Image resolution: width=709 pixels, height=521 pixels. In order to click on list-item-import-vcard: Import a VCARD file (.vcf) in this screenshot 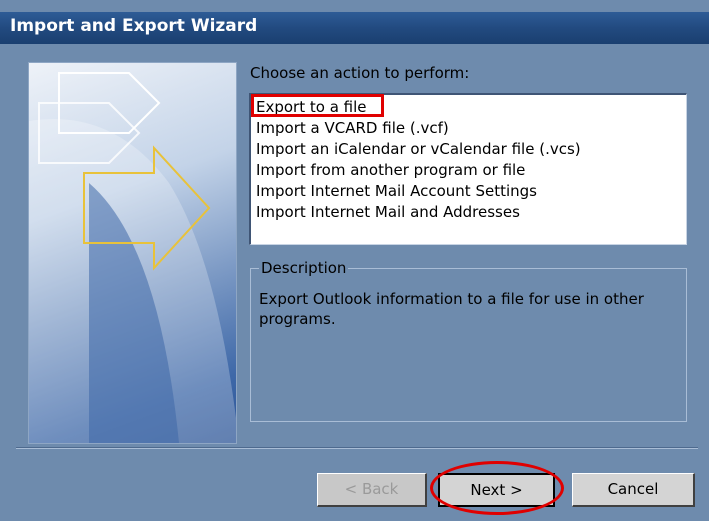, I will do `click(468, 128)`.